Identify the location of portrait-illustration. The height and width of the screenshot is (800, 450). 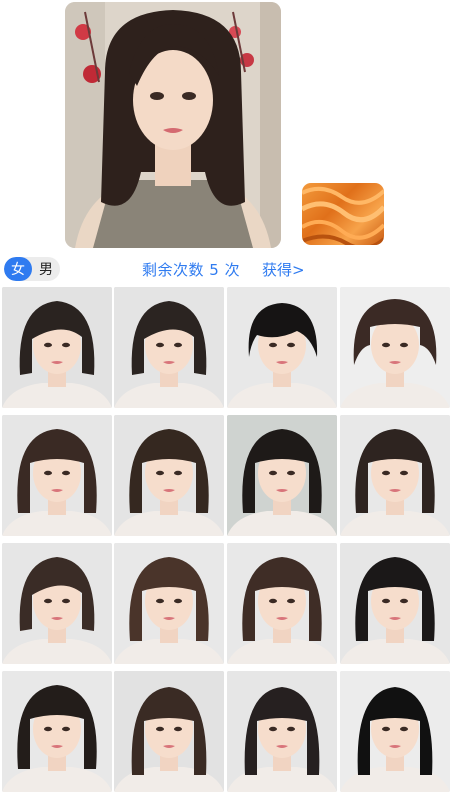
(173, 125).